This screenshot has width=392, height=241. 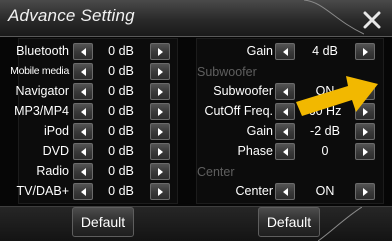 What do you see at coordinates (103, 222) in the screenshot?
I see `default-button-left: Default` at bounding box center [103, 222].